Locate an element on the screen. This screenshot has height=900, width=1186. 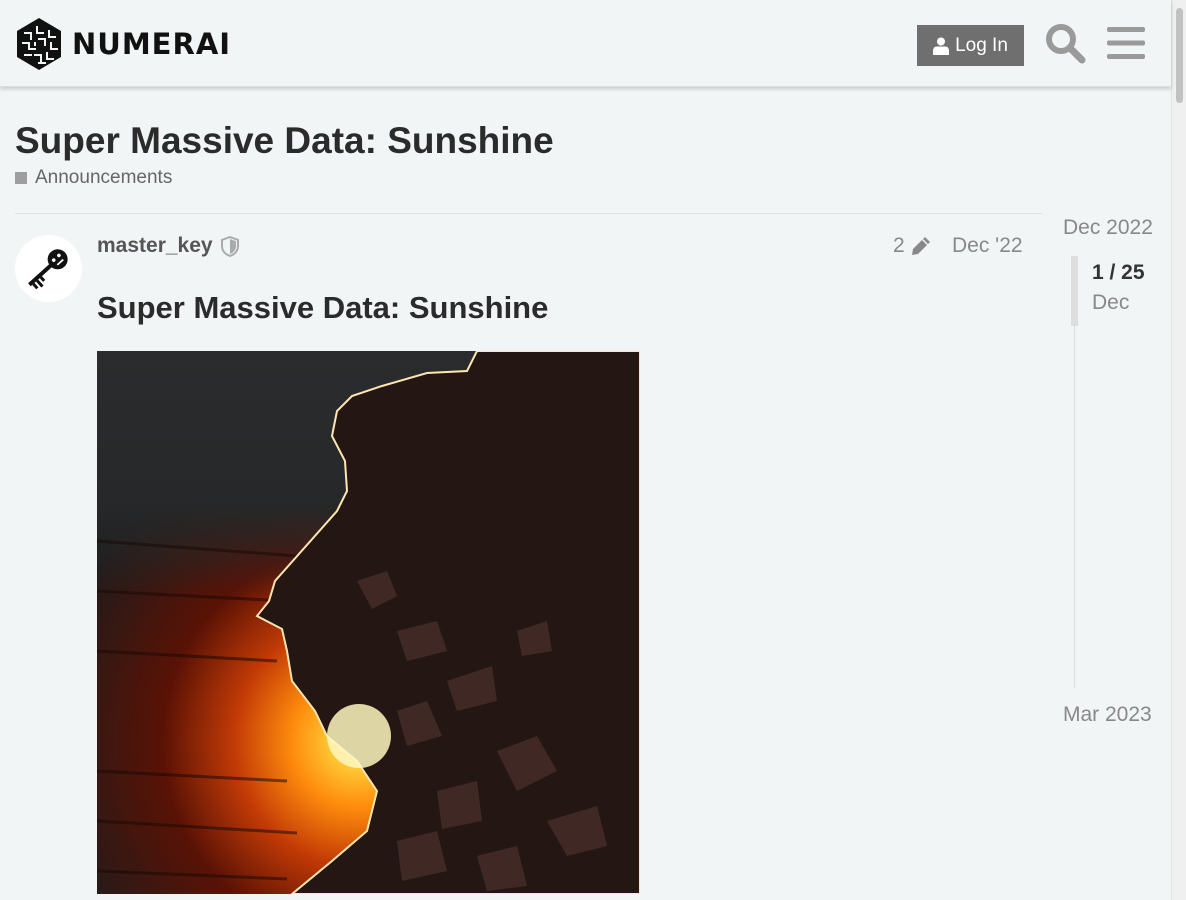
timeline-end-date: Mar 2023 is located at coordinates (1107, 715).